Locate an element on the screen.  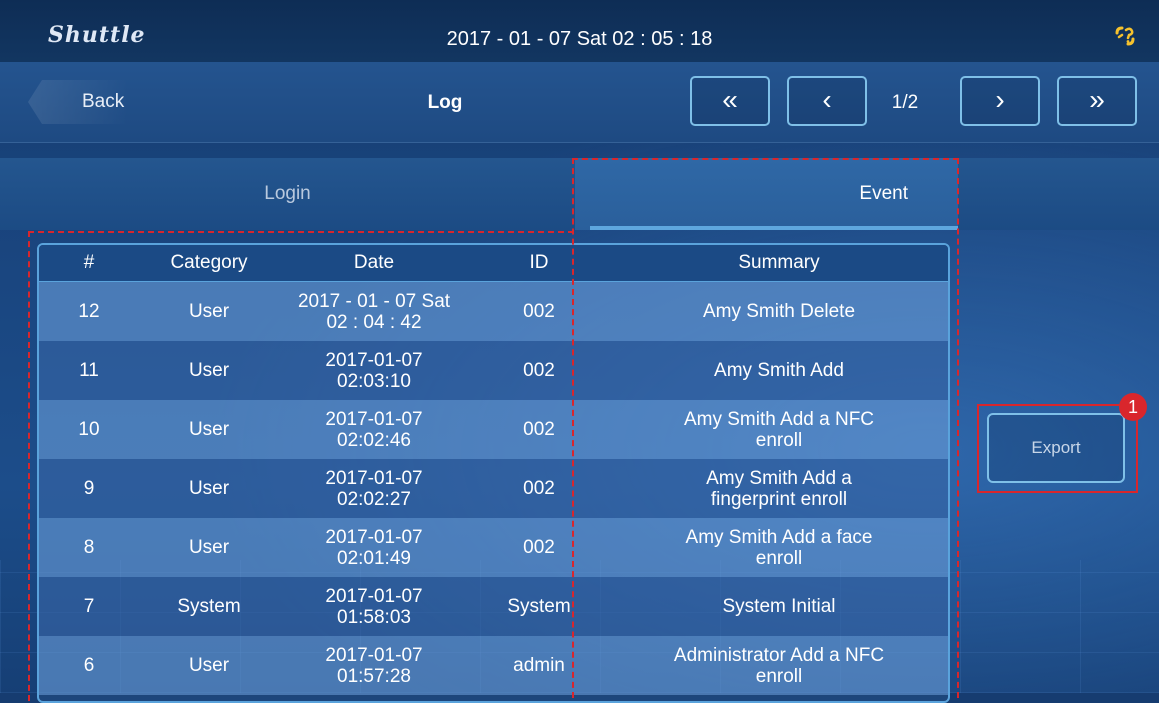
cell-summary: Amy Smith Add a fingerprint enroll is located at coordinates (778, 488).